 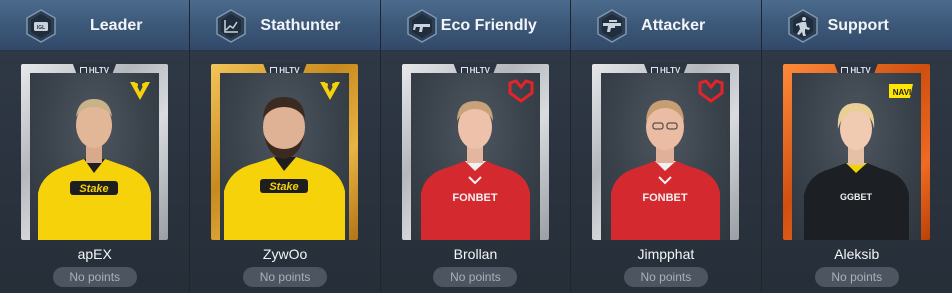 I want to click on svg-text: GGBET, so click(x=856, y=197).